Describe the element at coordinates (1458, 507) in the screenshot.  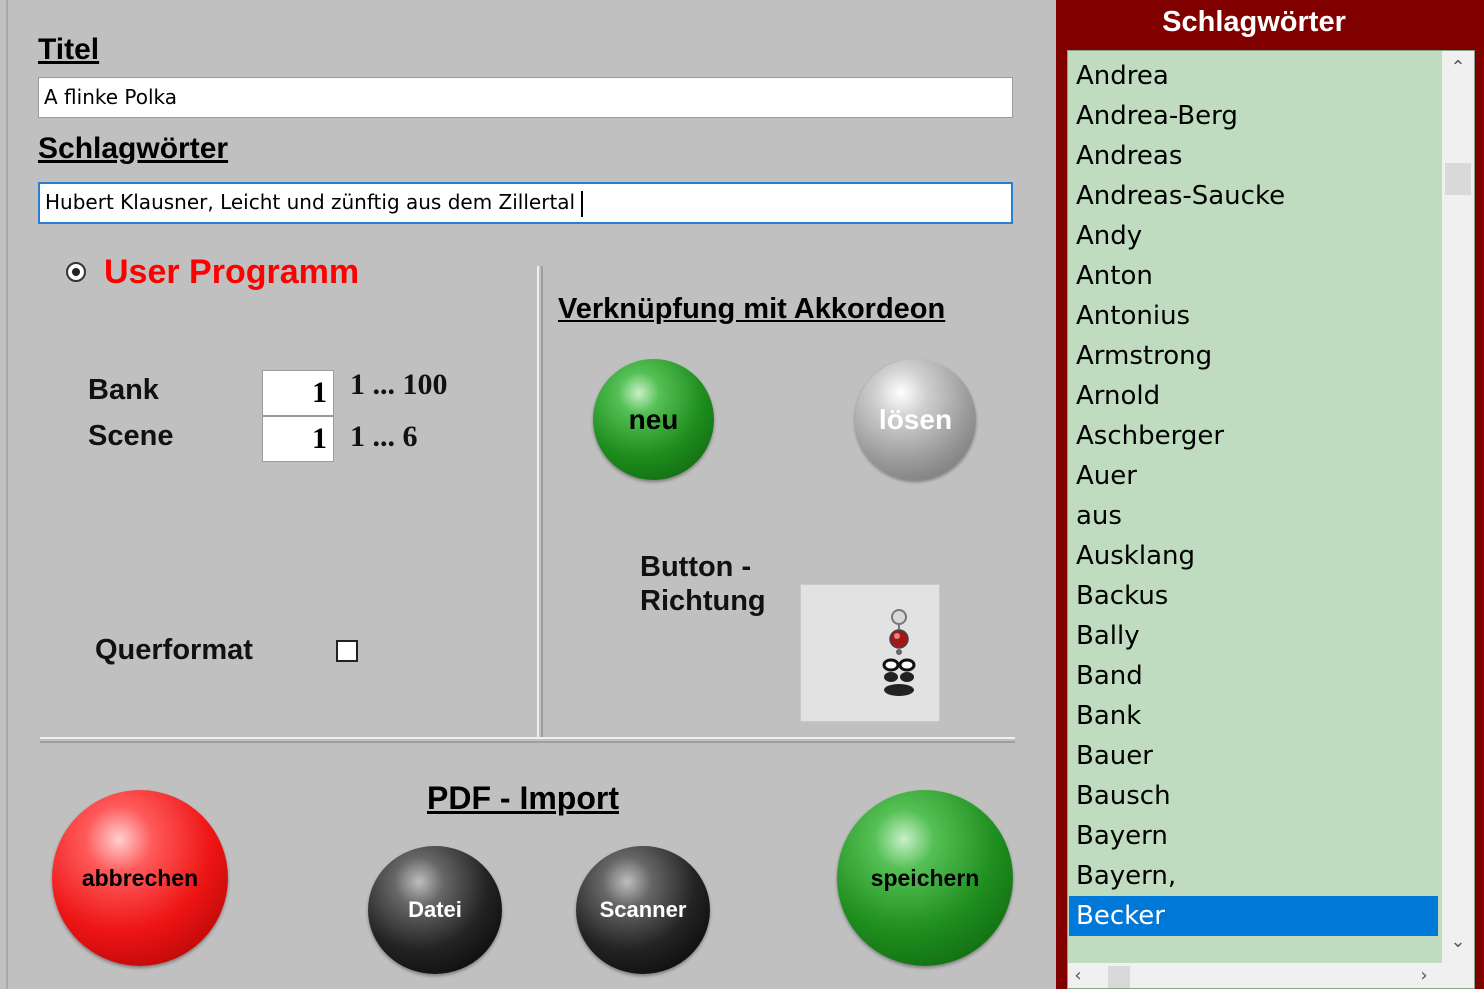
I see `vertical-scrollbar: ⌃ ⌄` at that location.